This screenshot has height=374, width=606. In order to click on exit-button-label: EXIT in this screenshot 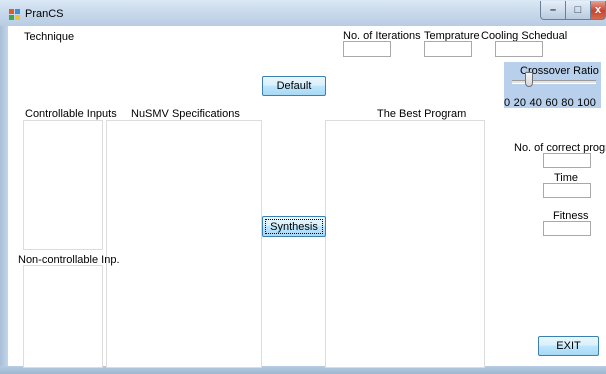, I will do `click(568, 346)`.